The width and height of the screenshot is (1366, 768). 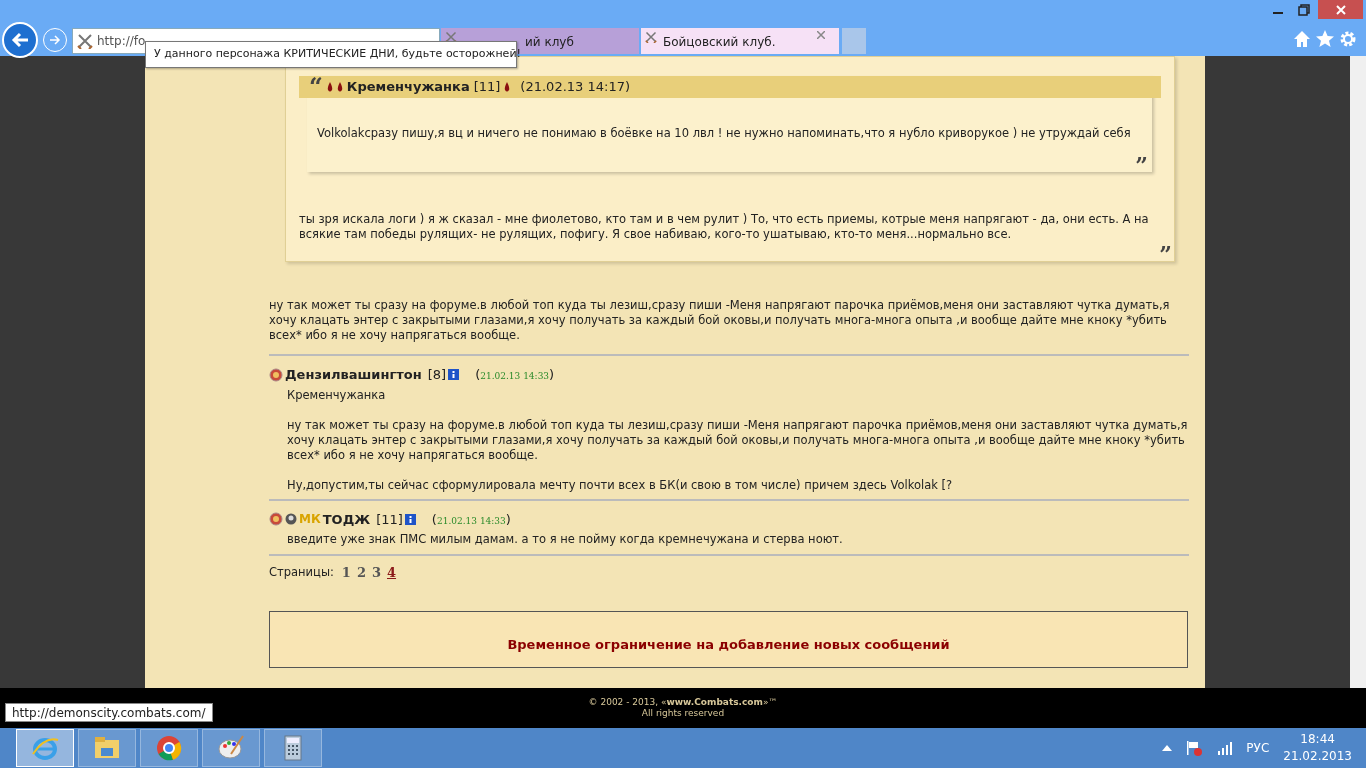 What do you see at coordinates (109, 712) in the screenshot?
I see `status-url: http://demonscity.combats.com/` at bounding box center [109, 712].